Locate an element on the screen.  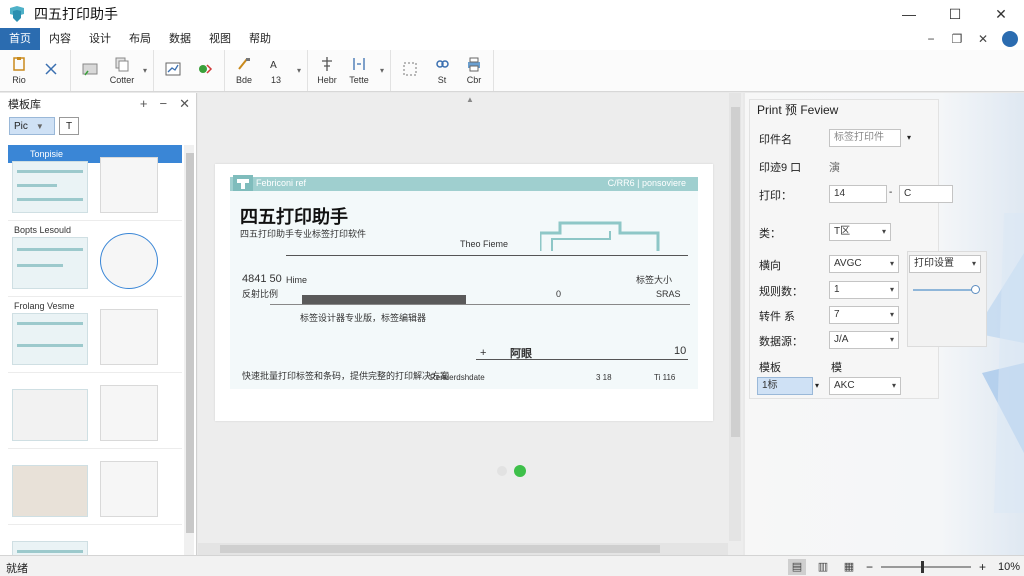
print-range-from-field: 14 is located at coordinates (858, 194).